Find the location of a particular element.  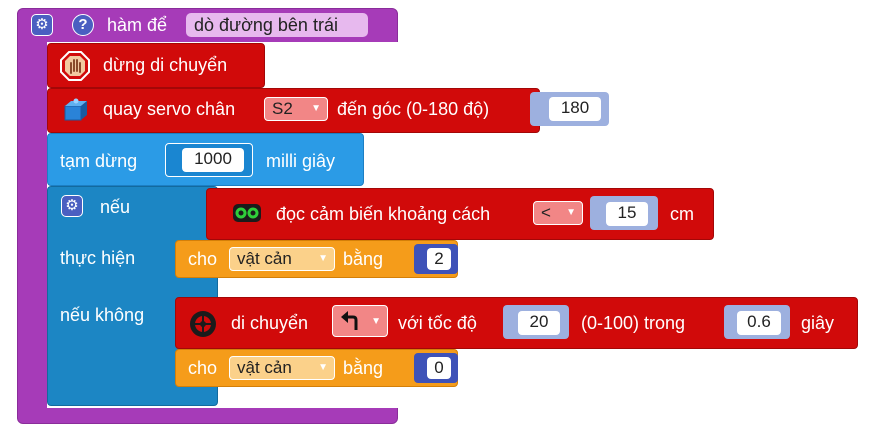

then-label: thực hiện is located at coordinates (98, 258).